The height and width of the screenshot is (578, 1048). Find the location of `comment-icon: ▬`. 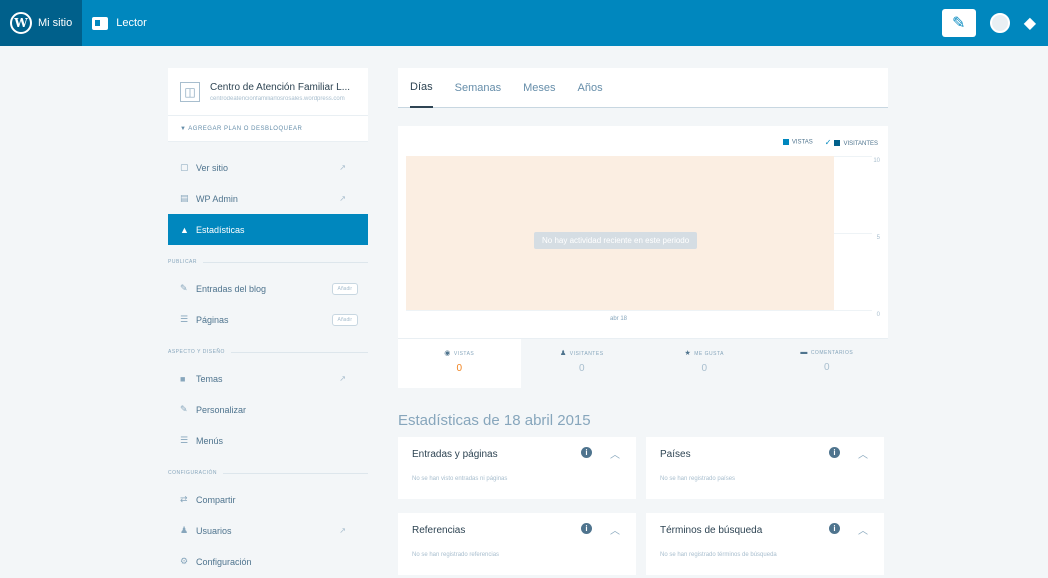

comment-icon: ▬ is located at coordinates (804, 352).